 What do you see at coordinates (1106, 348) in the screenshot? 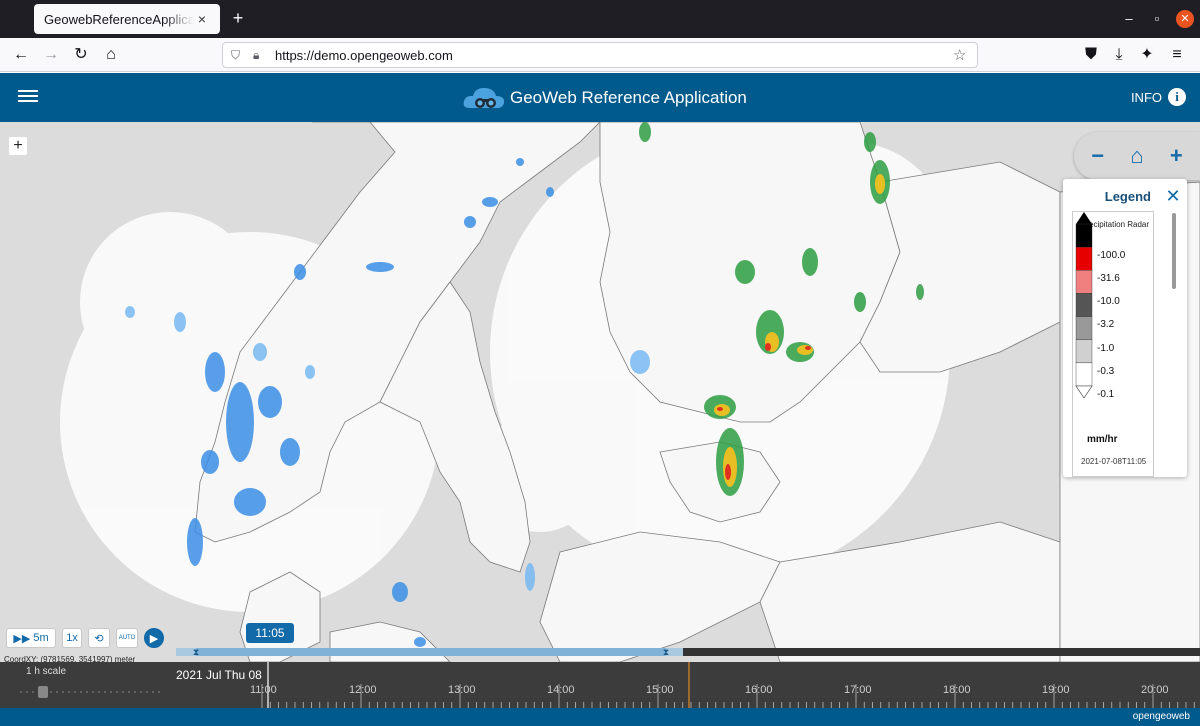
I see `legend-level-label: -1.0` at bounding box center [1106, 348].